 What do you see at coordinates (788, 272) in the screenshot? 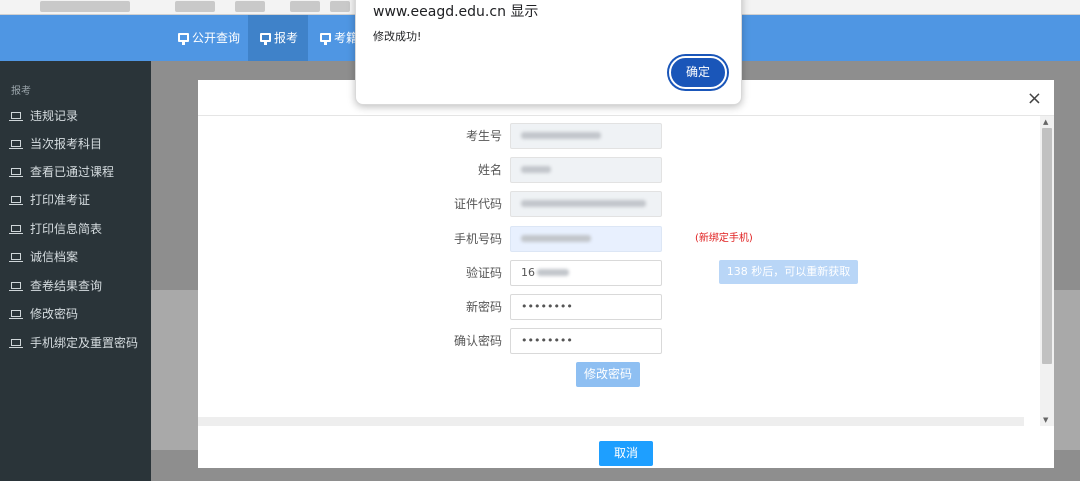
I see `resend-code-button: 138 秒后，可以重新获取` at bounding box center [788, 272].